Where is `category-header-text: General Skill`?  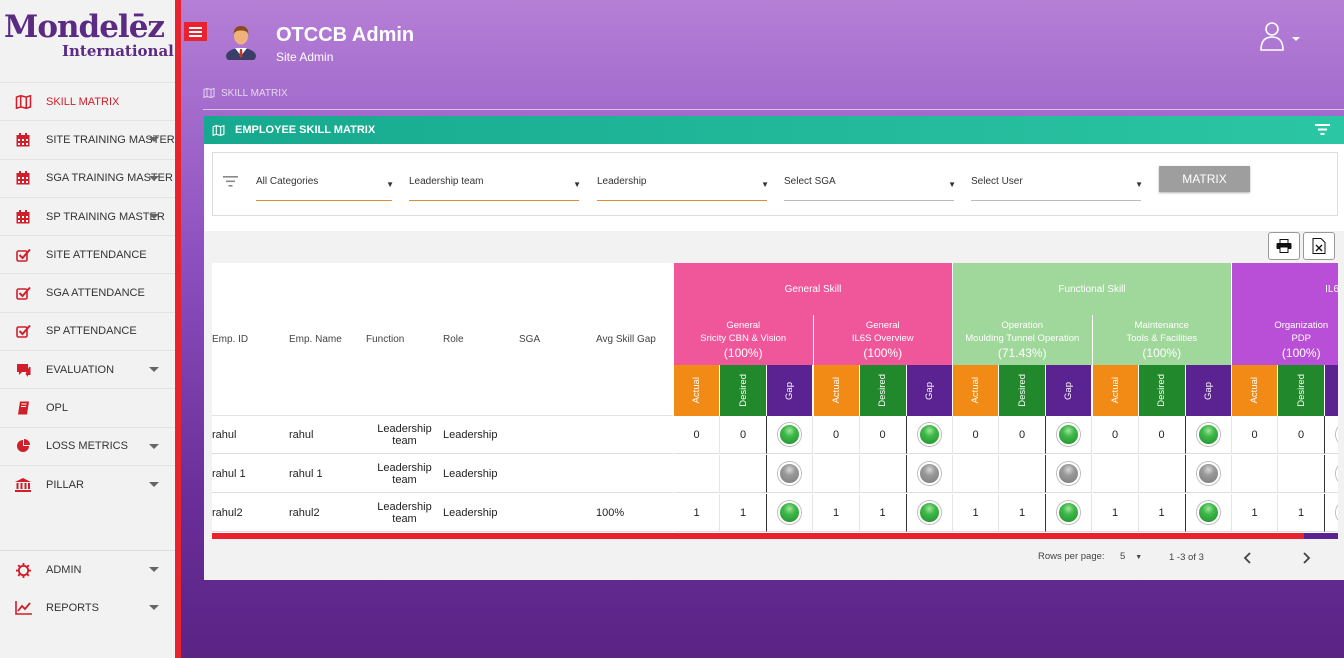 category-header-text: General Skill is located at coordinates (813, 289).